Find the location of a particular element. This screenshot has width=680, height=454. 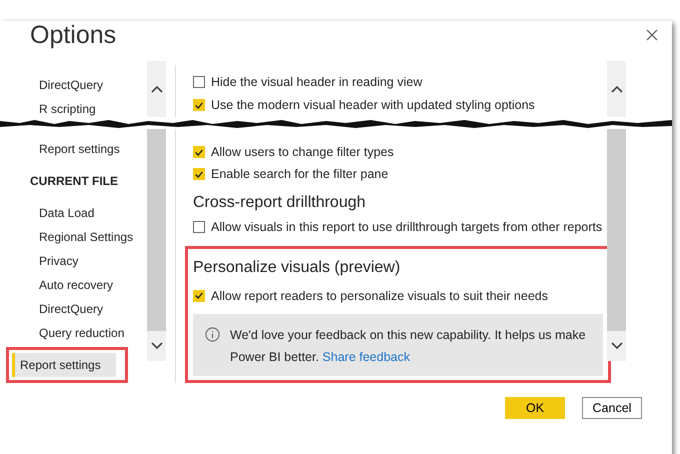

nav-item: Auto recovery is located at coordinates (84, 285).